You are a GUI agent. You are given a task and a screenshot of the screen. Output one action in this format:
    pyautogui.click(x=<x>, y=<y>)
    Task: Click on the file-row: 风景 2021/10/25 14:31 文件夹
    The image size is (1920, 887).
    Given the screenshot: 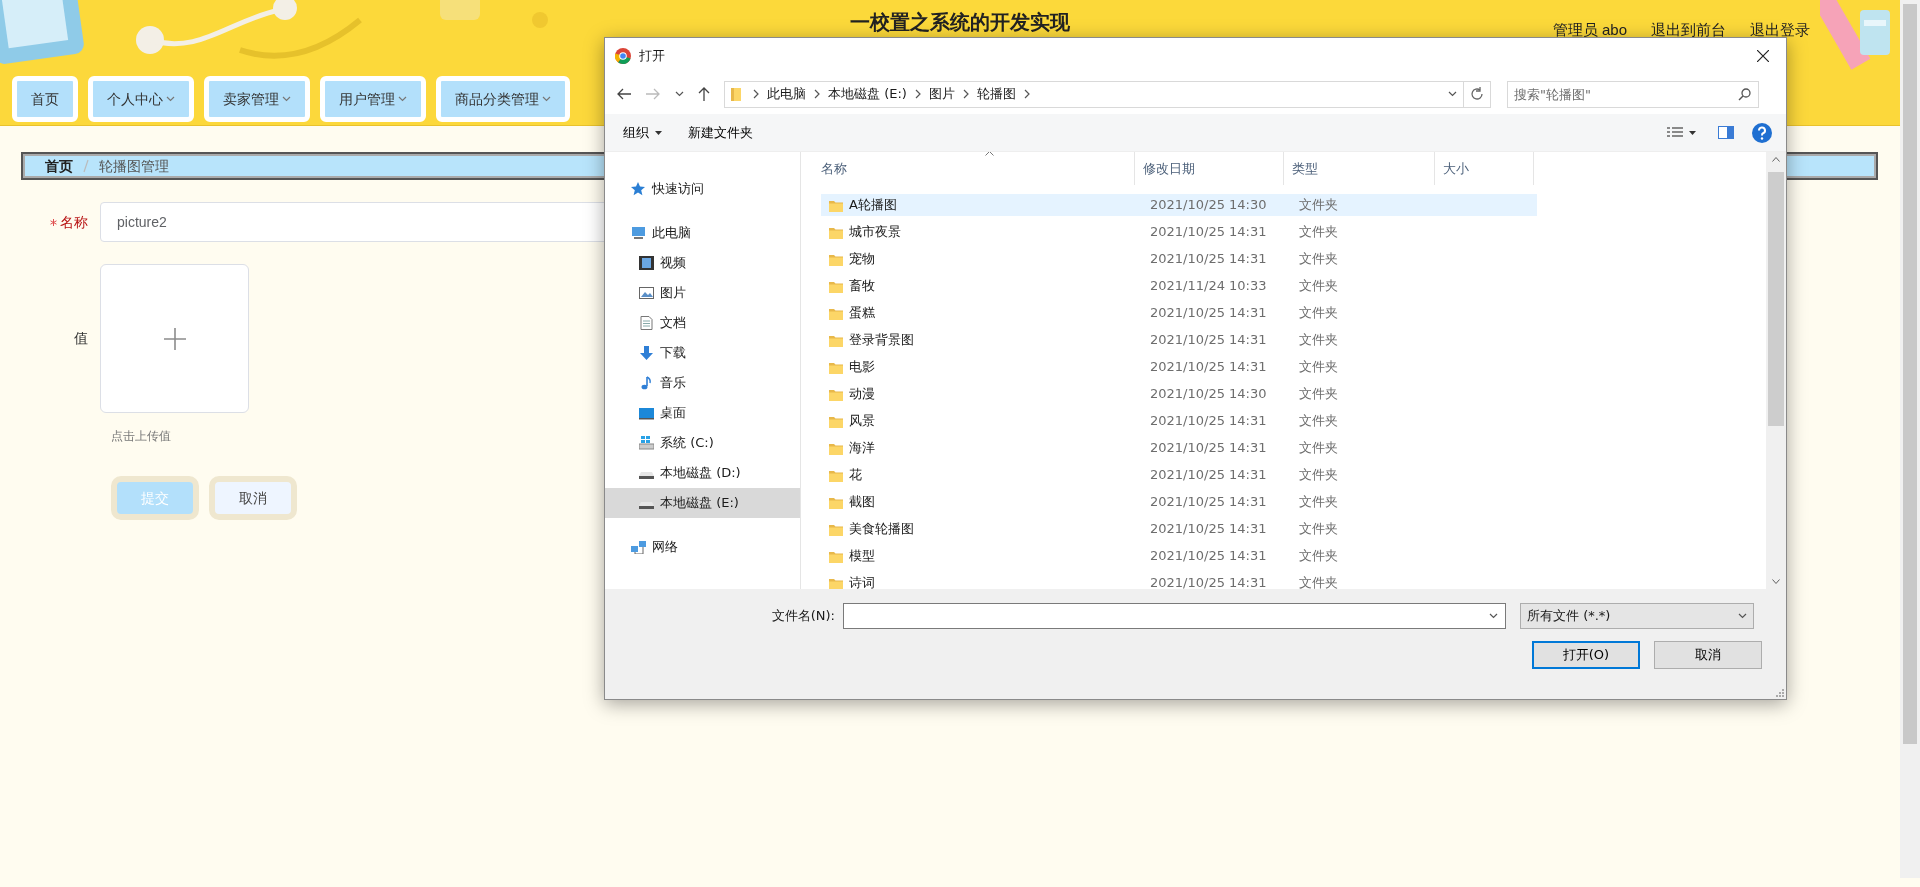 What is the action you would take?
    pyautogui.click(x=1179, y=421)
    